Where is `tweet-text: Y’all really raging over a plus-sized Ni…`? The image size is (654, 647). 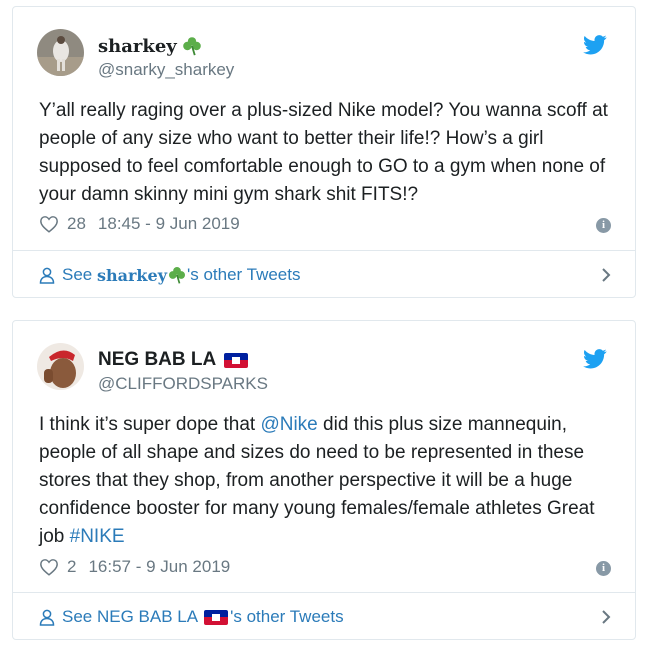 tweet-text: Y’all really raging over a plus-sized Ni… is located at coordinates (323, 152).